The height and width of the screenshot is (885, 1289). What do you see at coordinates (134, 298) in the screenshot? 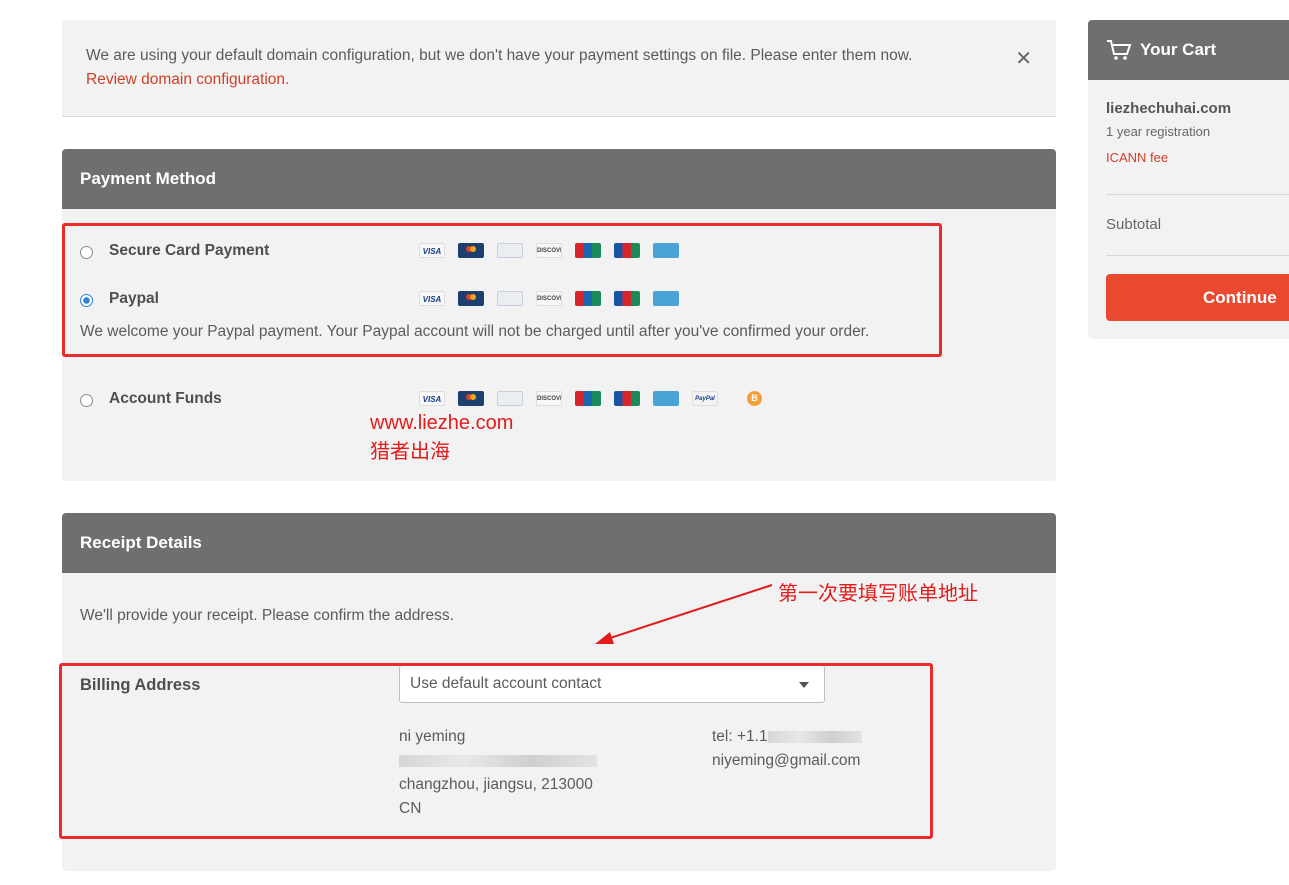
I see `paypal-option-label: Paypal` at bounding box center [134, 298].